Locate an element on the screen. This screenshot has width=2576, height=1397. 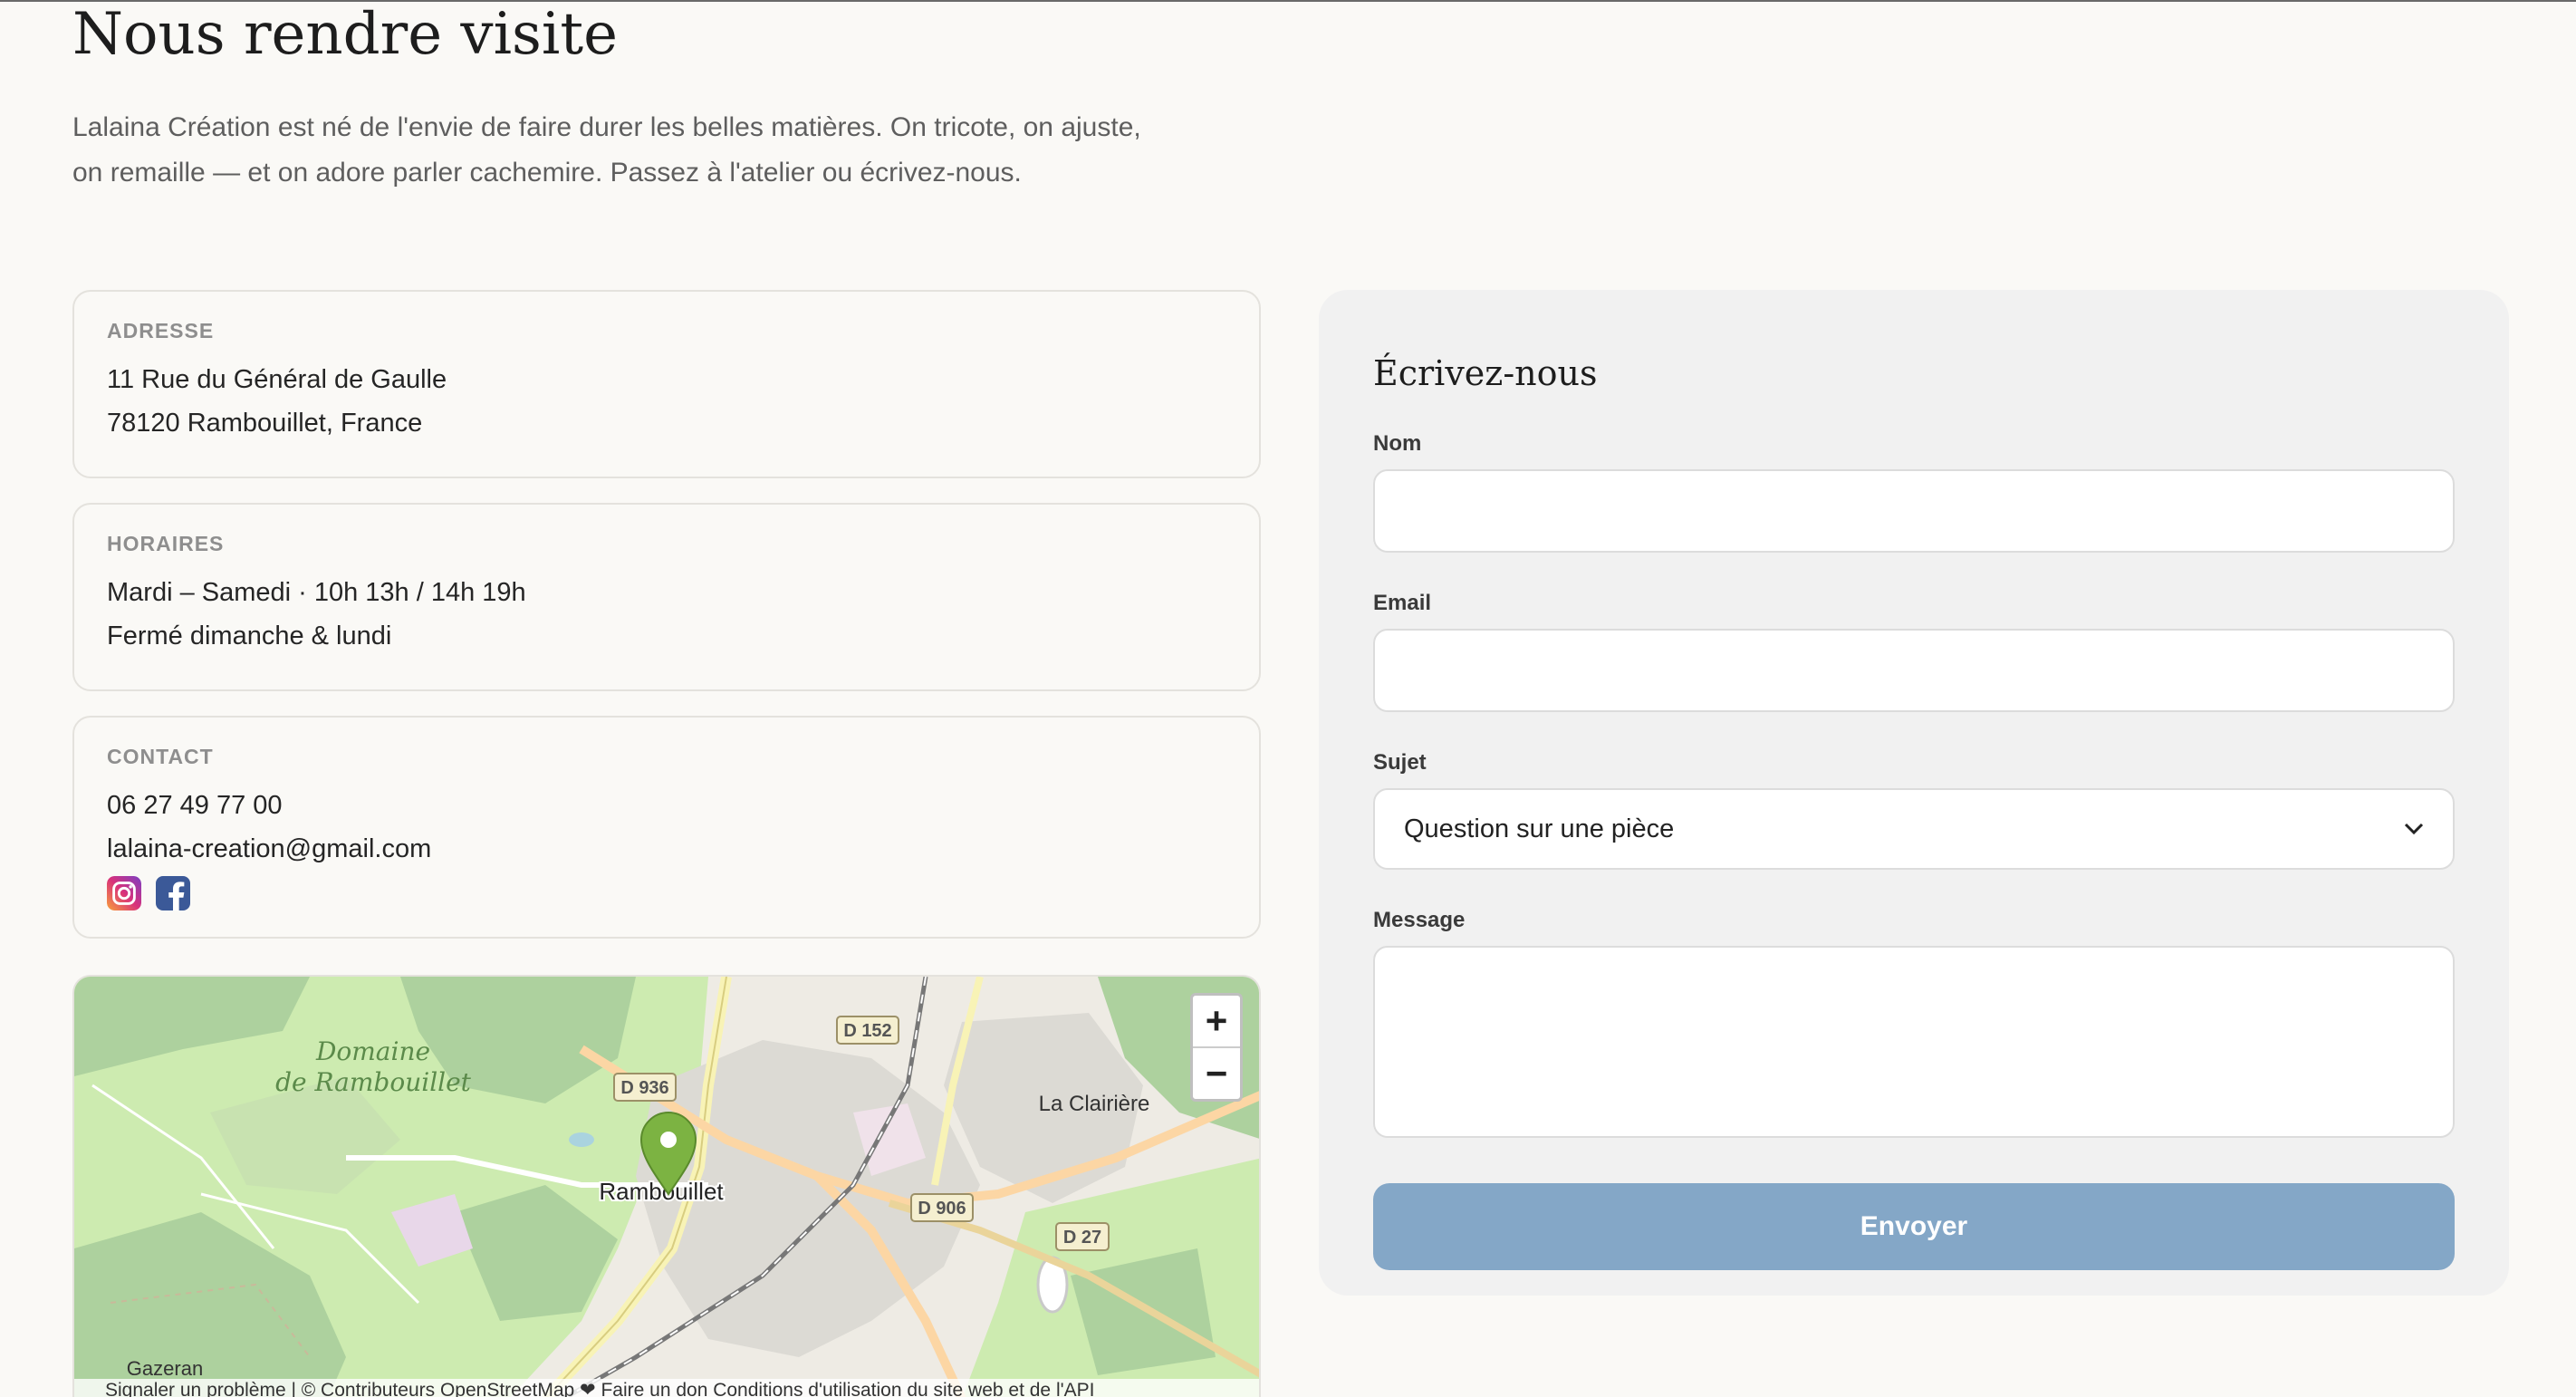
facebook-icon is located at coordinates (173, 893).